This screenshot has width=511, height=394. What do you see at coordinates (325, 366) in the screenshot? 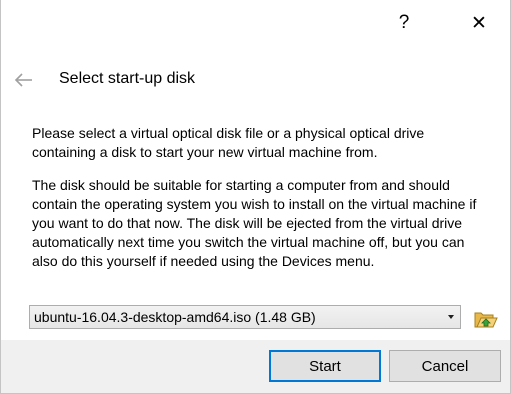
I see `start-button: Start` at bounding box center [325, 366].